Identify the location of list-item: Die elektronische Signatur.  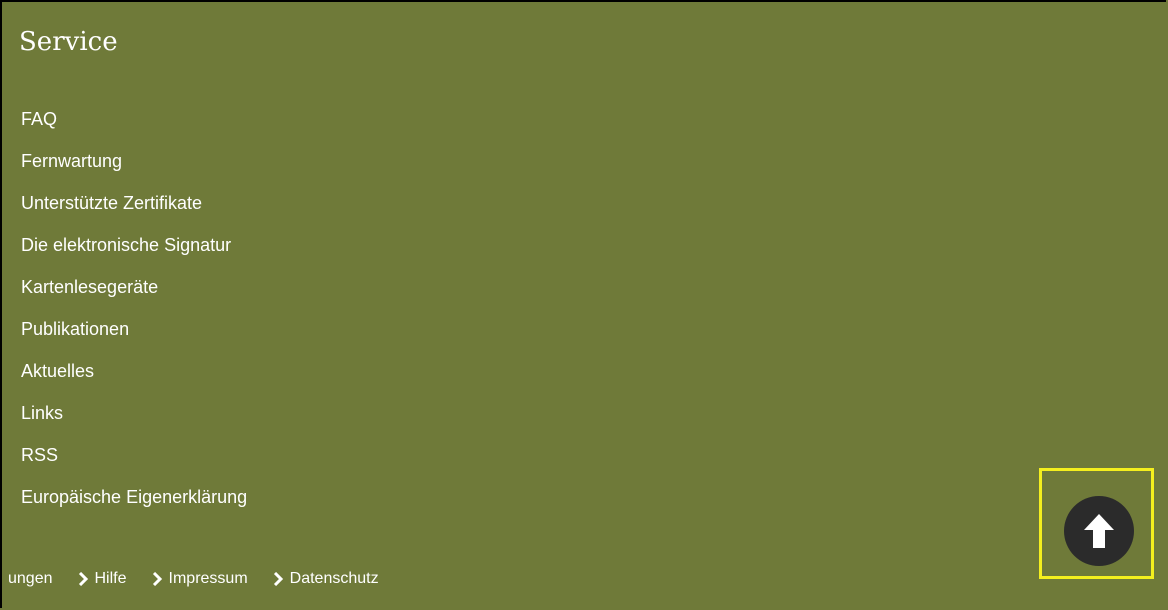
(134, 253).